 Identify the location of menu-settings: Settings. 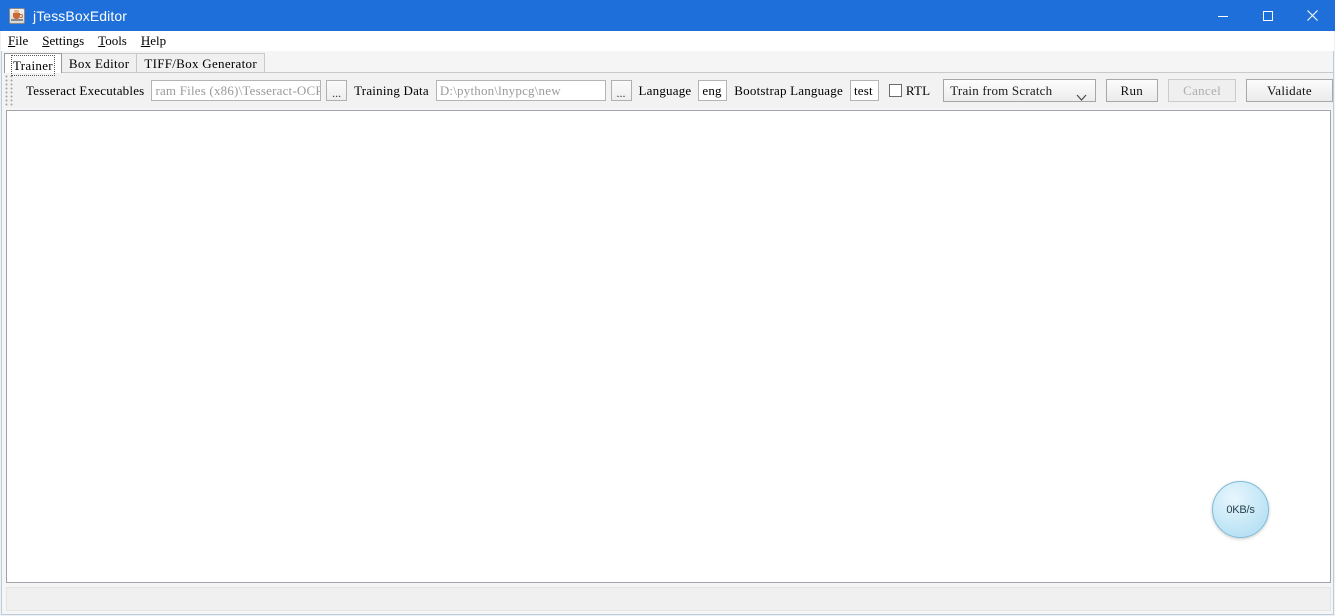
(63, 41).